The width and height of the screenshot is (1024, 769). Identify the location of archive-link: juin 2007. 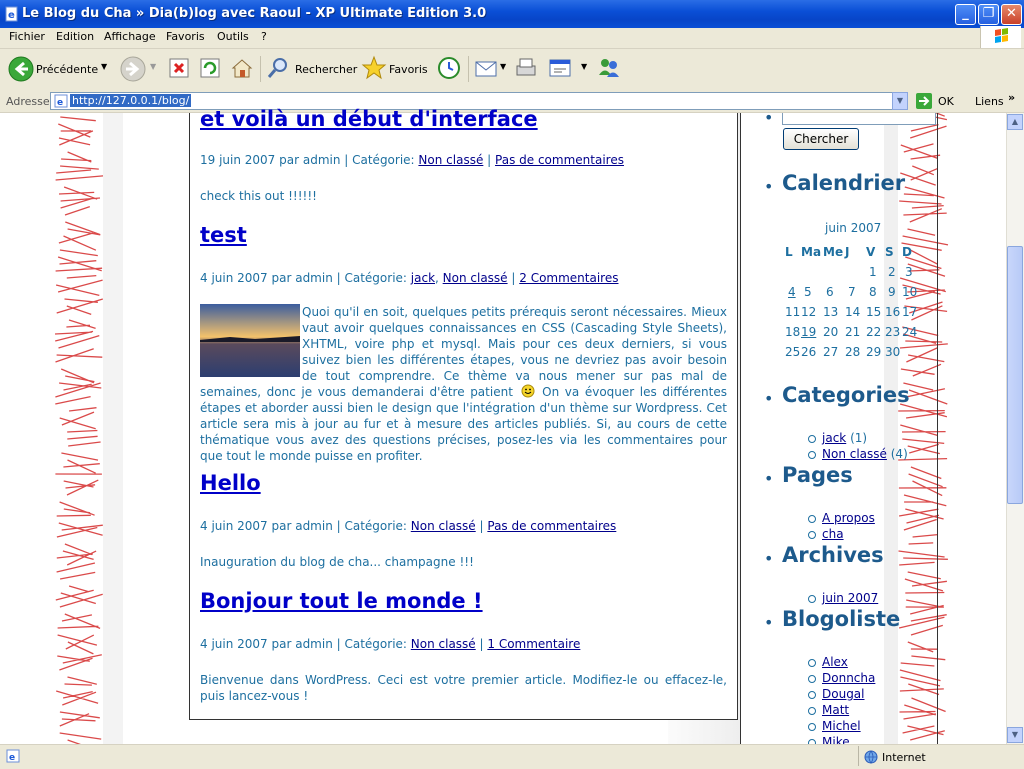
(850, 598).